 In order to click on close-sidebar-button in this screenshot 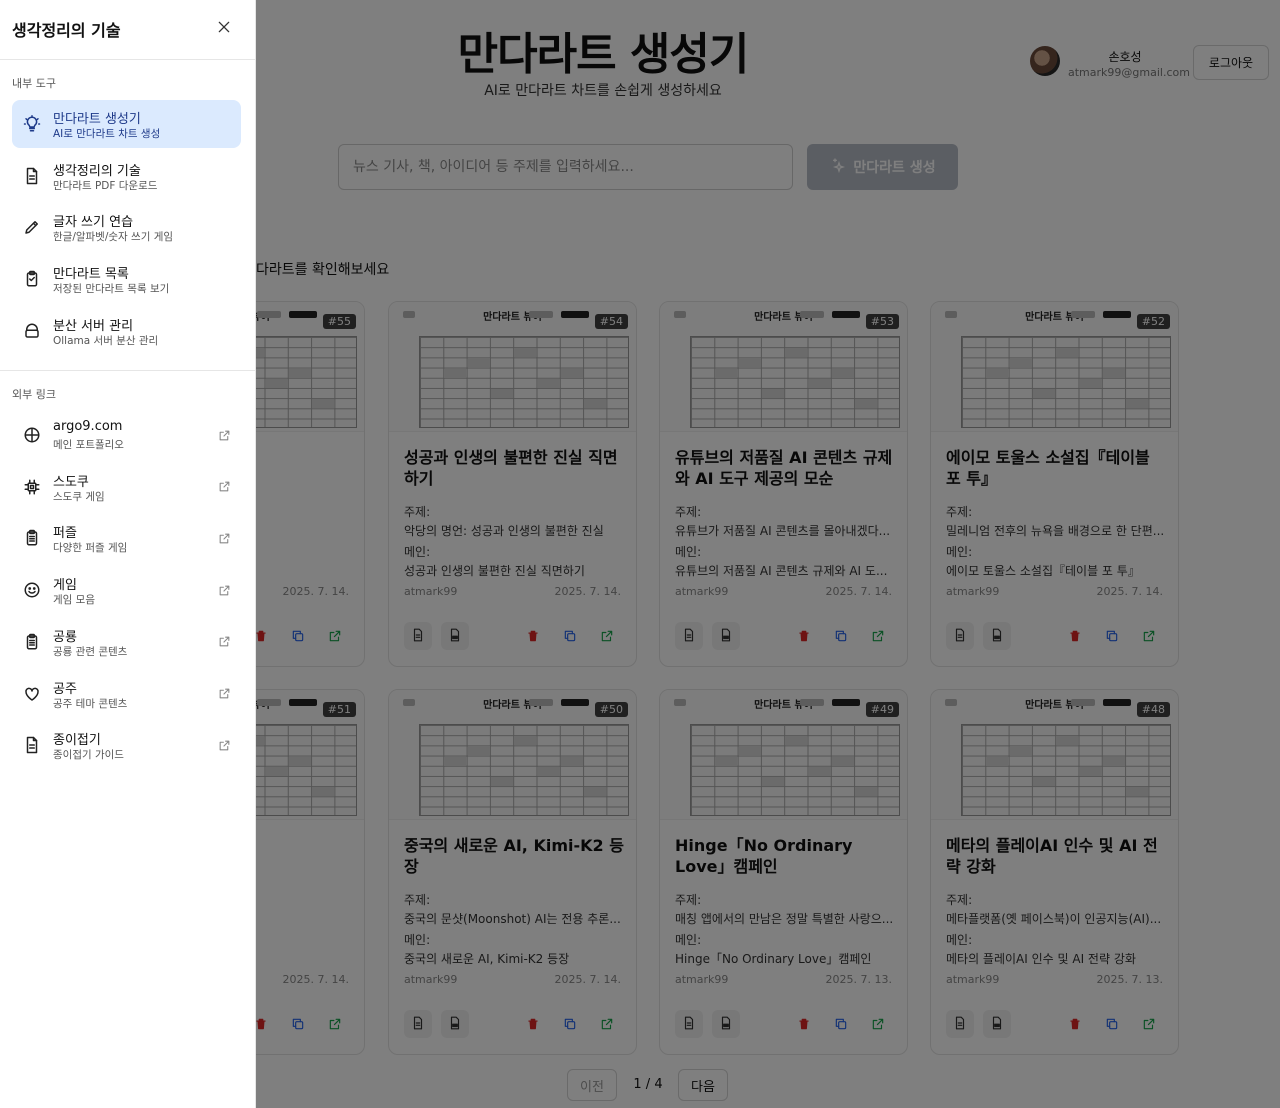, I will do `click(224, 28)`.